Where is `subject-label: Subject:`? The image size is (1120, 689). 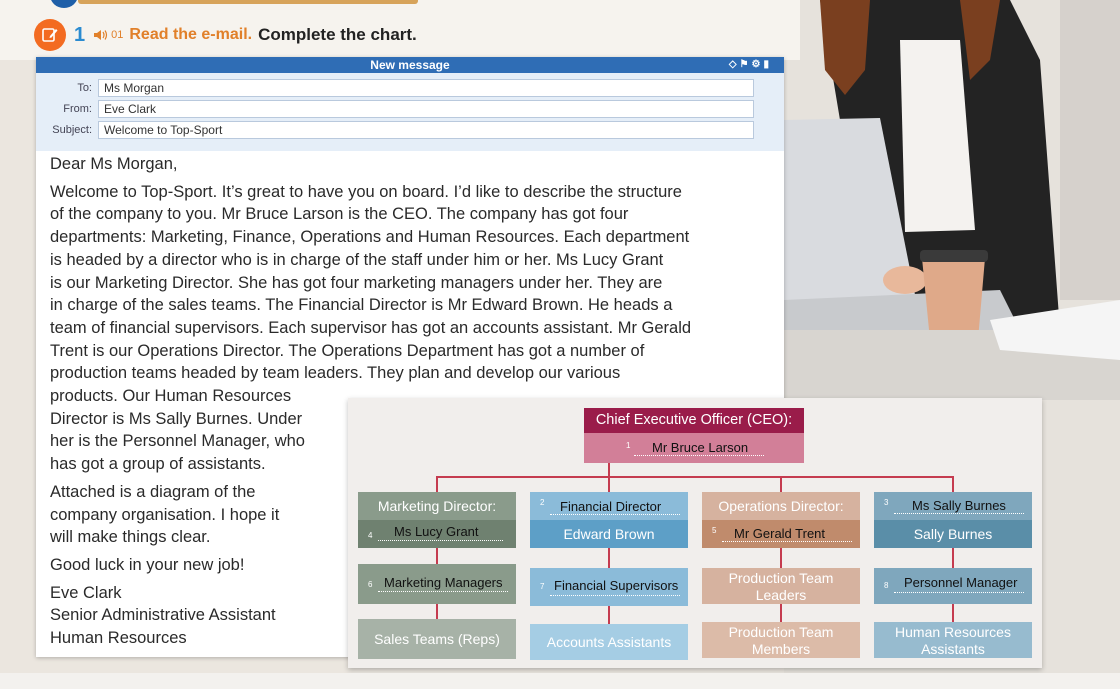
subject-label: Subject: is located at coordinates (72, 129).